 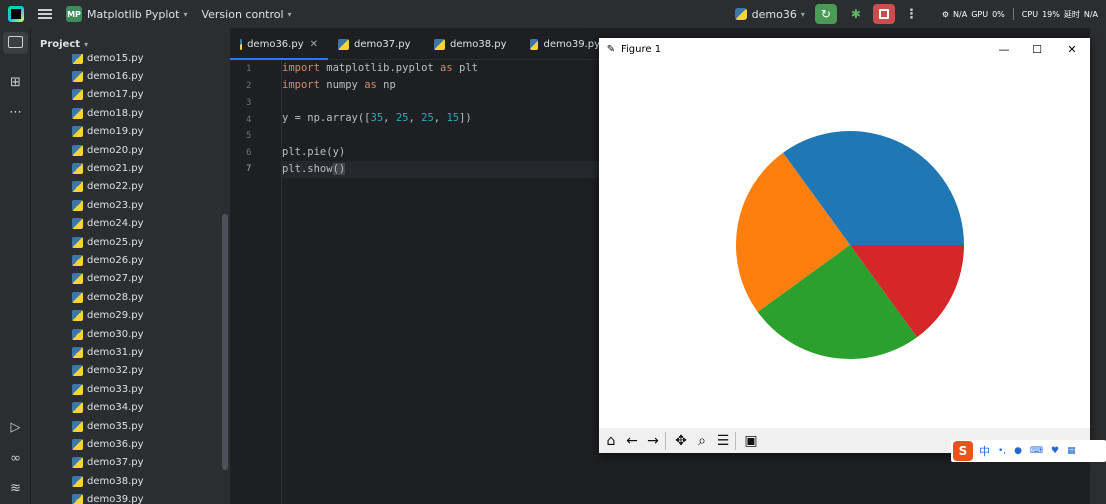 What do you see at coordinates (1071, 451) in the screenshot?
I see `toolbox-icon: ▦` at bounding box center [1071, 451].